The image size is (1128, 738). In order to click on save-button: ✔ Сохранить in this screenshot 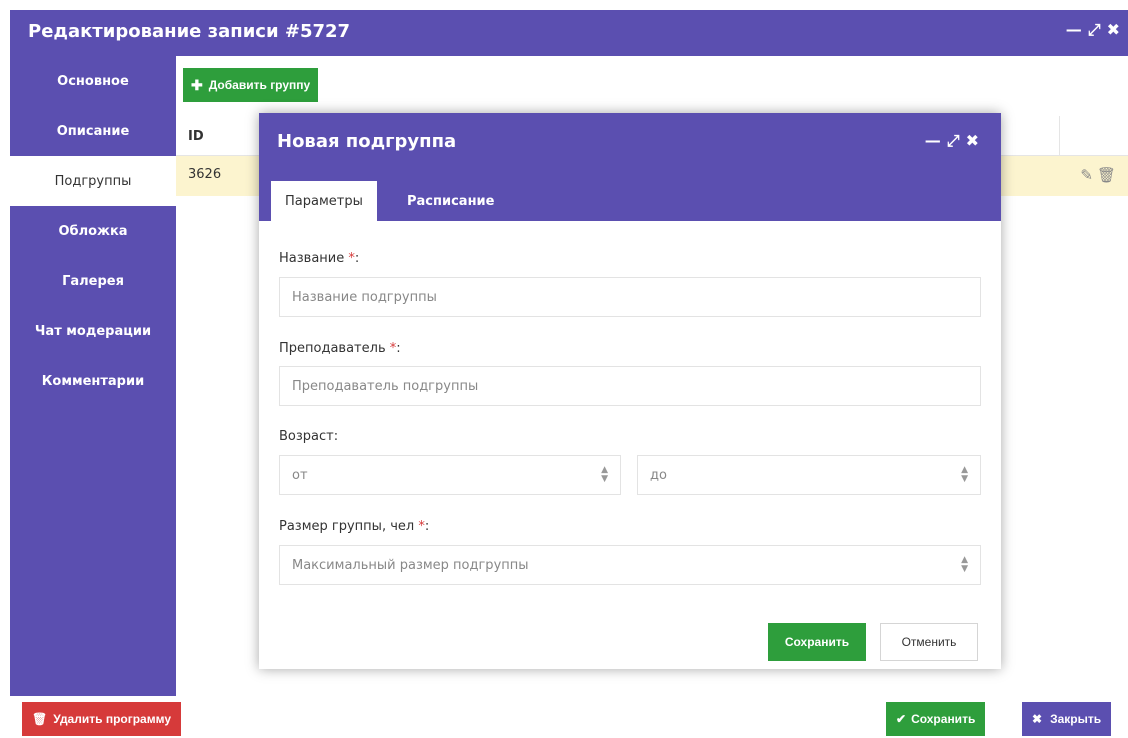, I will do `click(936, 719)`.